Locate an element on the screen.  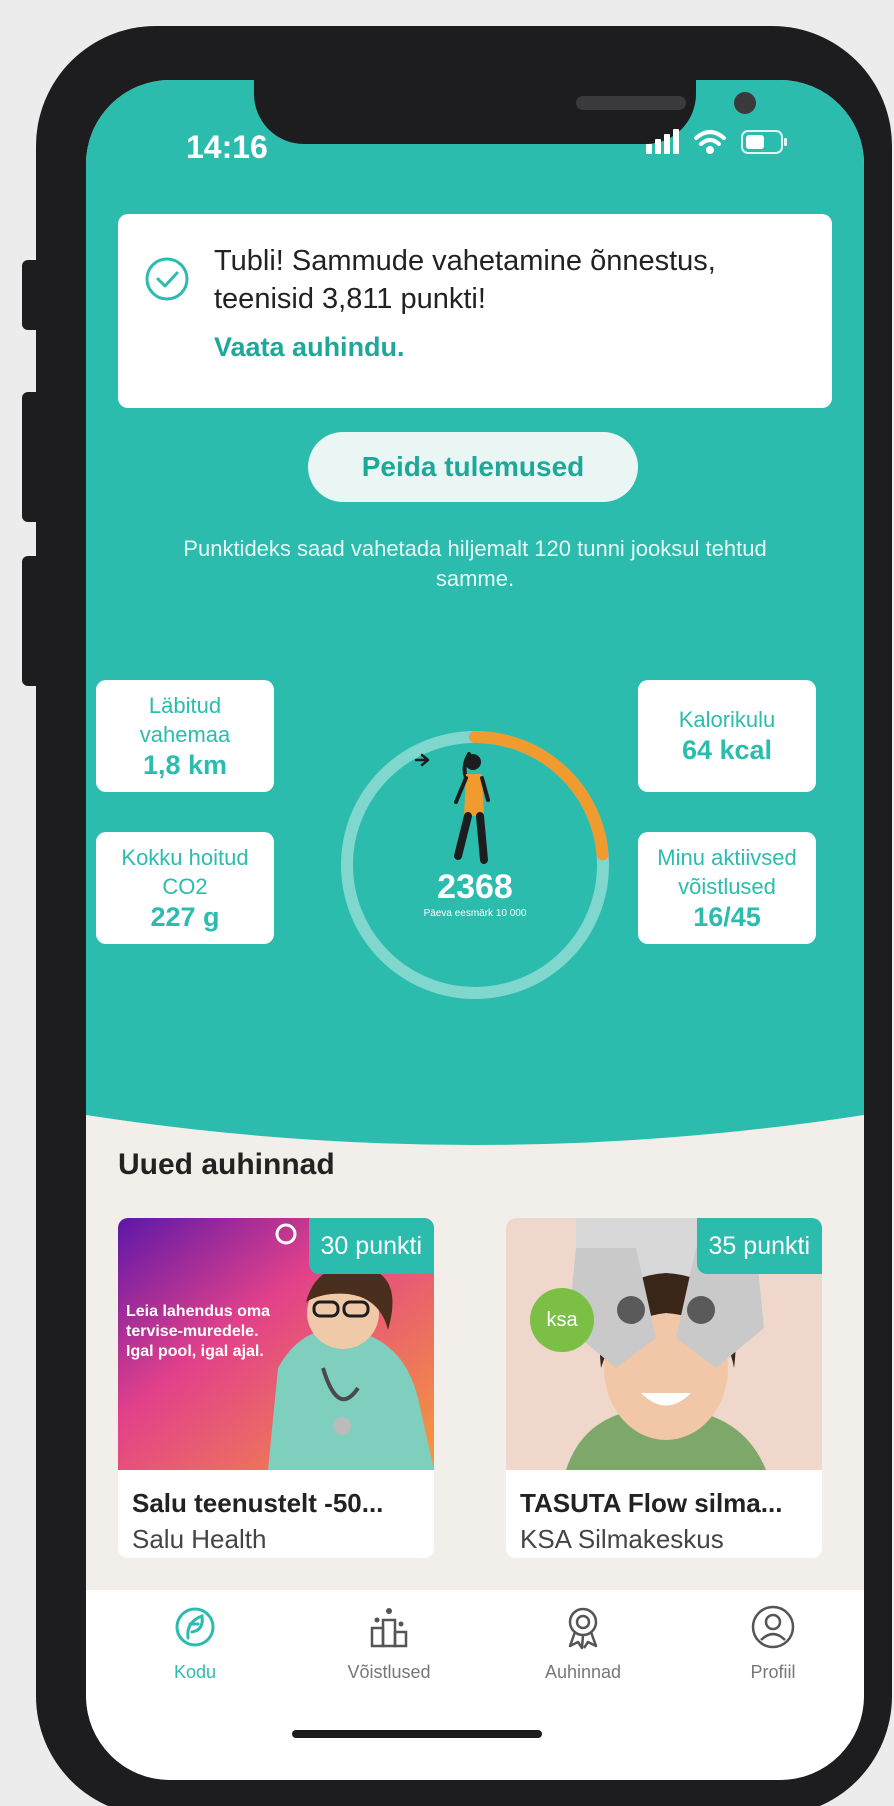
stat-distance: Läbitud vahemaa 1,8 km is located at coordinates (185, 736).